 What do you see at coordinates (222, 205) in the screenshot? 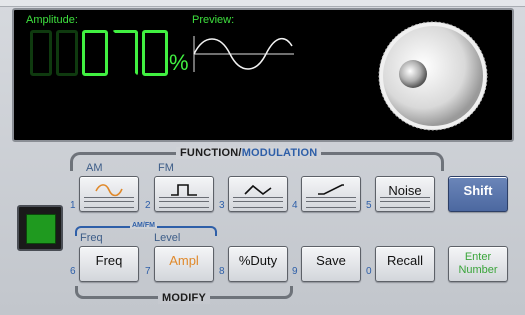
I see `key-number-3: 3` at bounding box center [222, 205].